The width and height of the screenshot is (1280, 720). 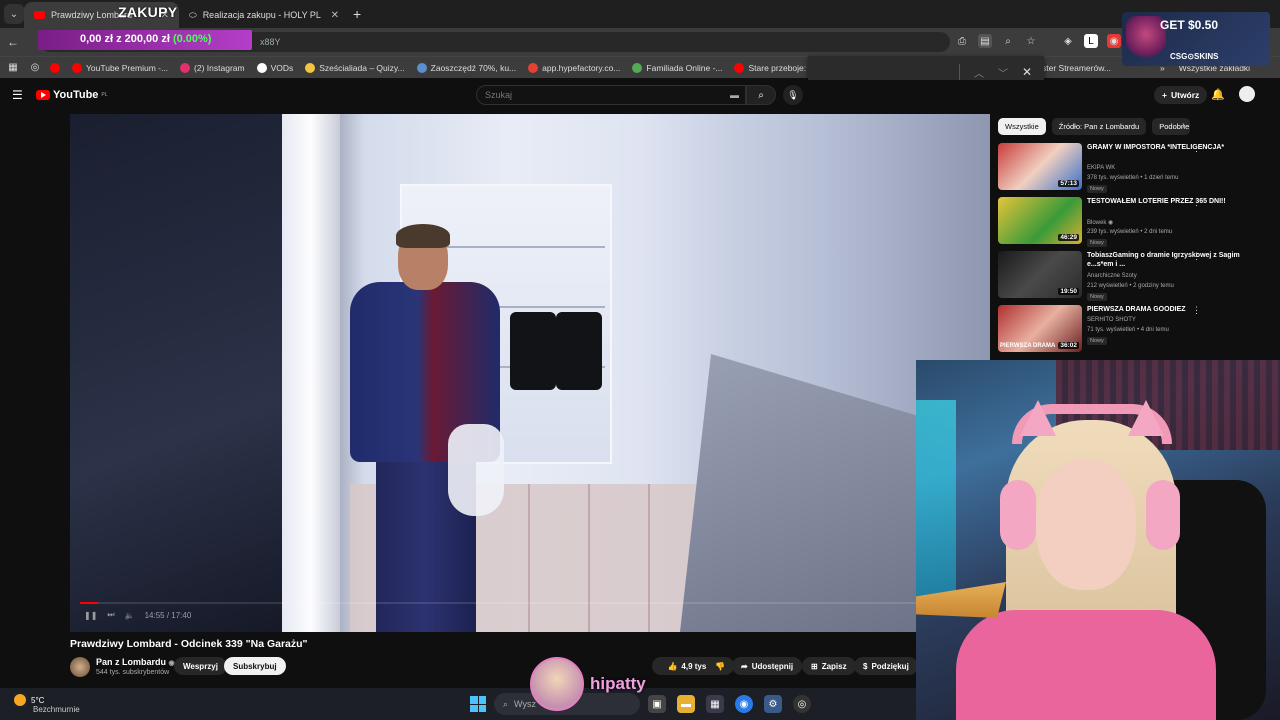 I want to click on menu-icon: ☰, so click(x=17, y=95).